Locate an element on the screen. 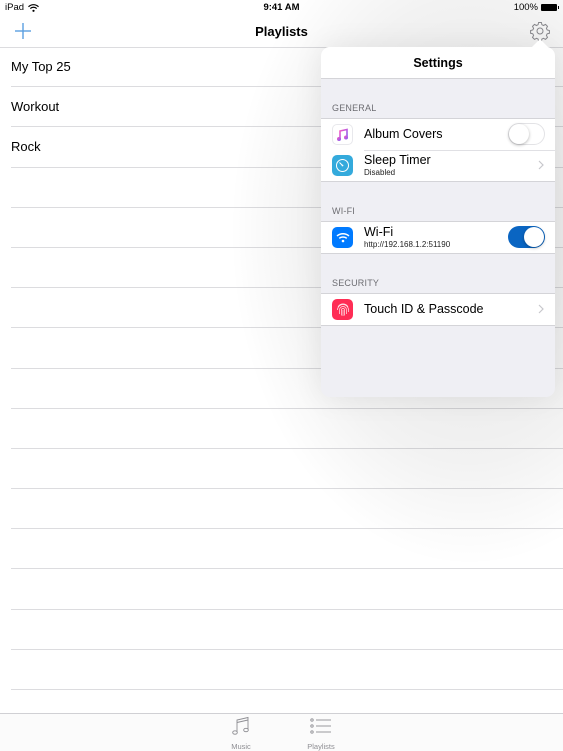 The height and width of the screenshot is (751, 563). list-icon is located at coordinates (320, 726).